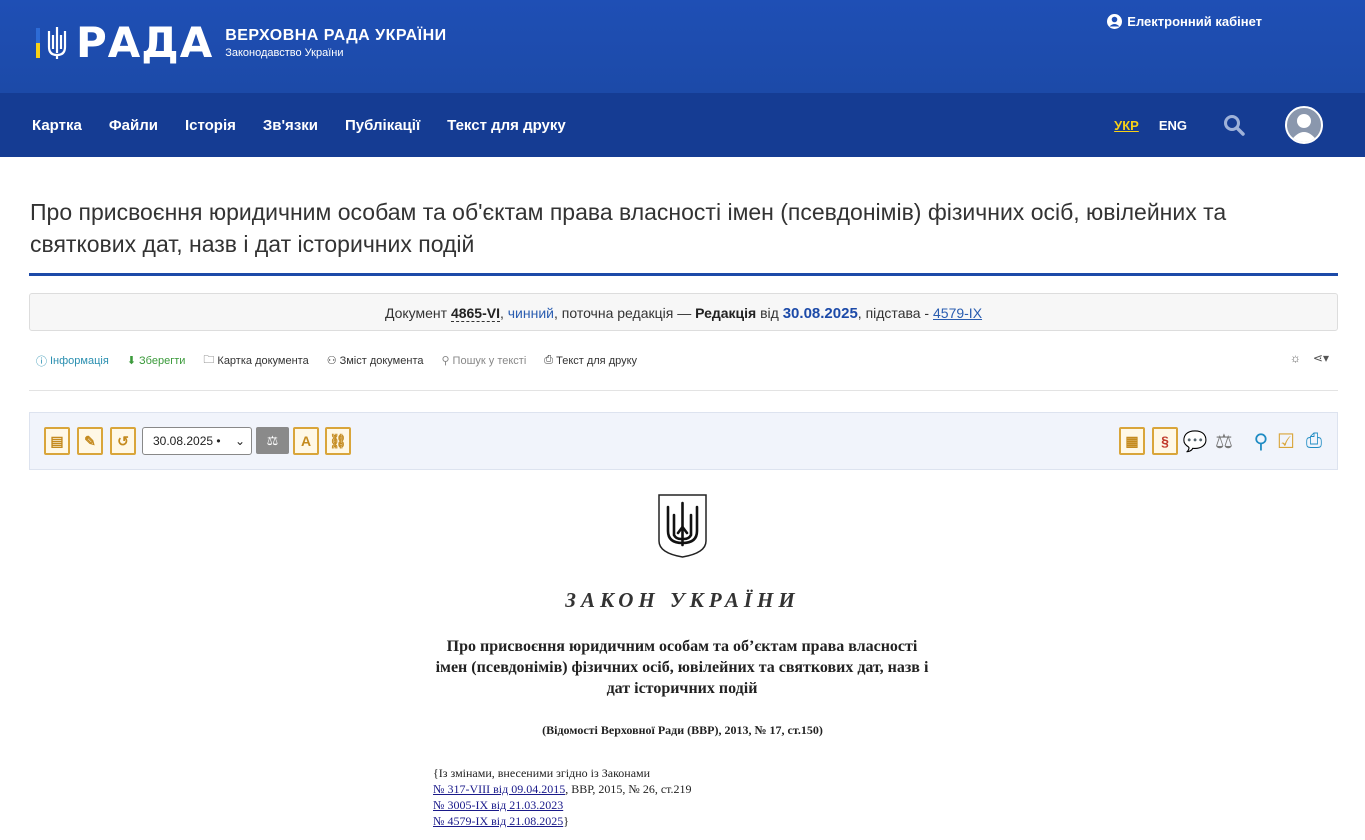 This screenshot has height=840, width=1365. Describe the element at coordinates (145, 42) in the screenshot. I see `logo-text: РАДА` at that location.